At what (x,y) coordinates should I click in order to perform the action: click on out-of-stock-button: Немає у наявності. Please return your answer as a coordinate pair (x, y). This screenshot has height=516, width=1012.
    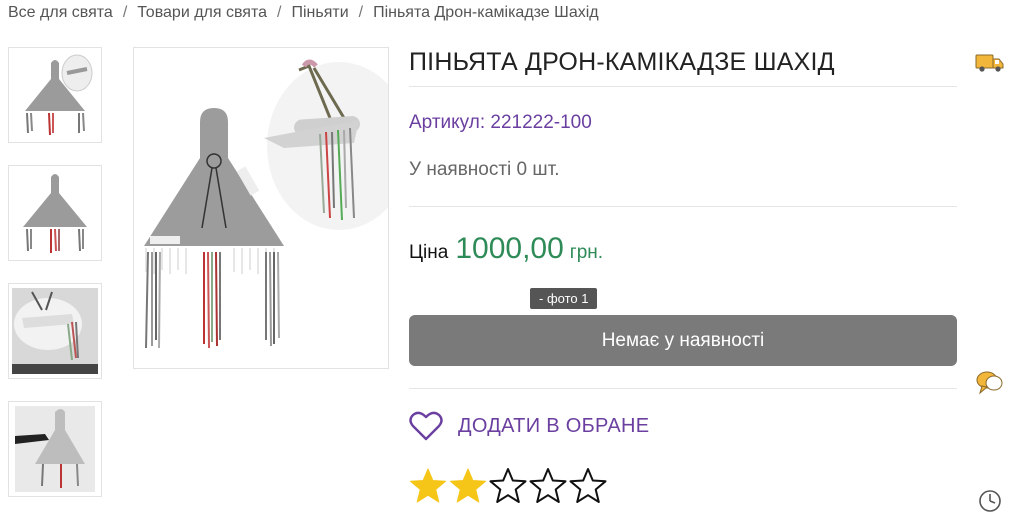
    Looking at the image, I should click on (683, 340).